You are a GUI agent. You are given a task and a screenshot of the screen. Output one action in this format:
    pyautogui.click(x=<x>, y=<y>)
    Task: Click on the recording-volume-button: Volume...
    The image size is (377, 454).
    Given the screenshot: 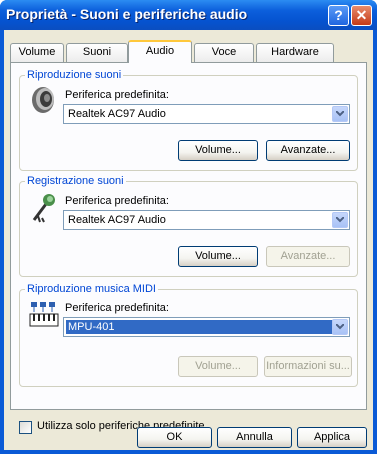 What is the action you would take?
    pyautogui.click(x=218, y=256)
    